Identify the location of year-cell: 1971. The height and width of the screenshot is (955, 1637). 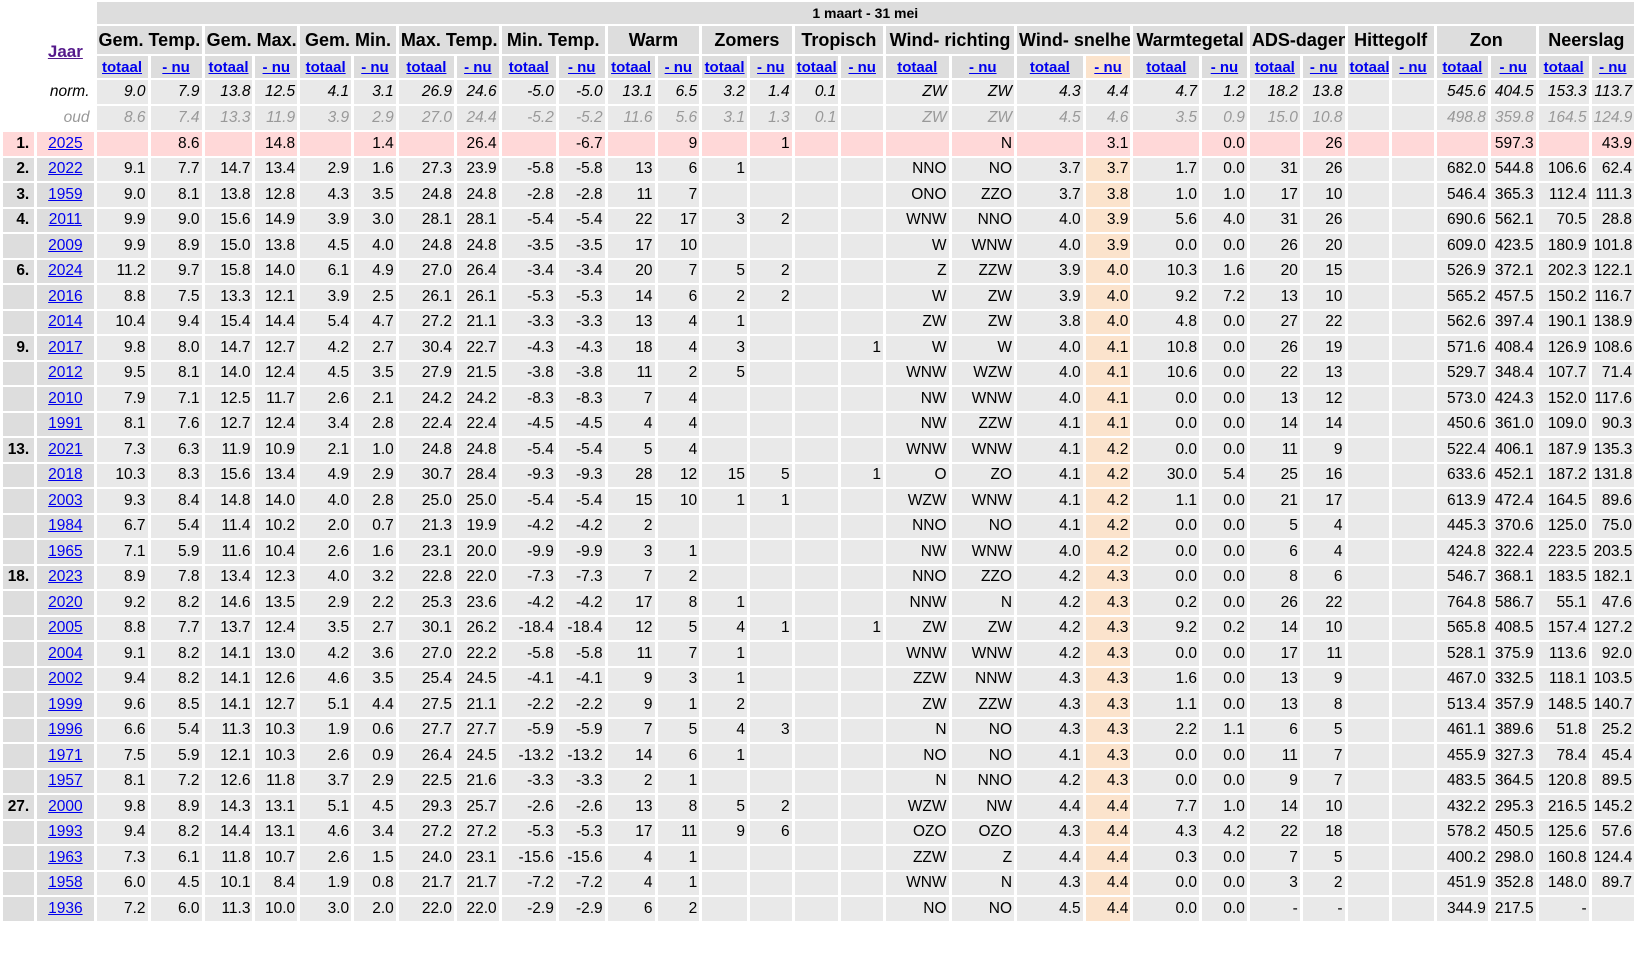
(65, 756).